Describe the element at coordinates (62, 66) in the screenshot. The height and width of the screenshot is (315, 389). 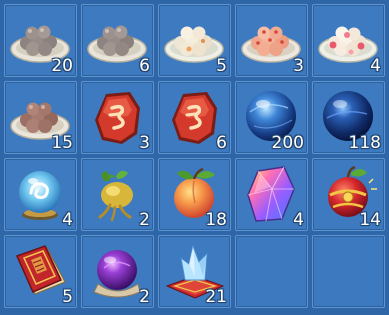
I see `item-count: 20` at that location.